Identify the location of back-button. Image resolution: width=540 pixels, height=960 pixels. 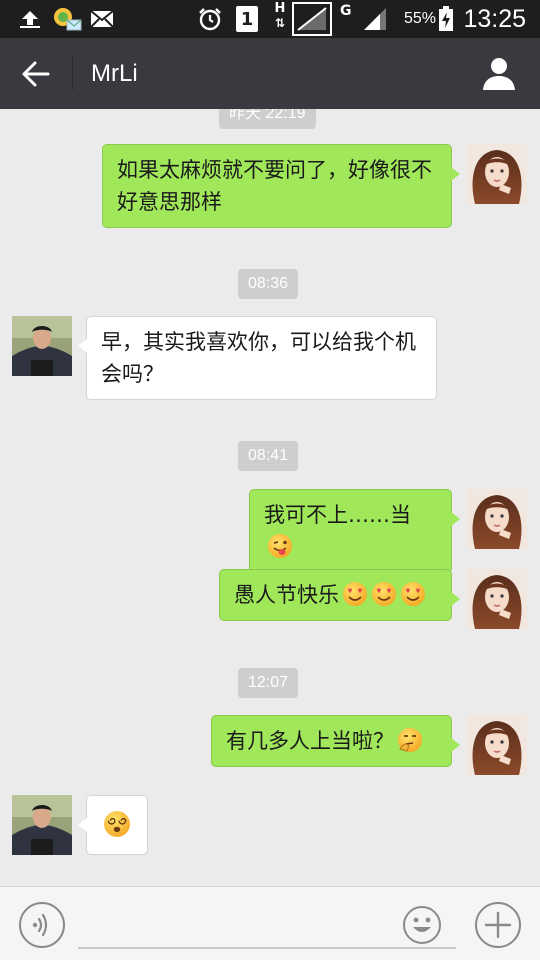
(36, 74).